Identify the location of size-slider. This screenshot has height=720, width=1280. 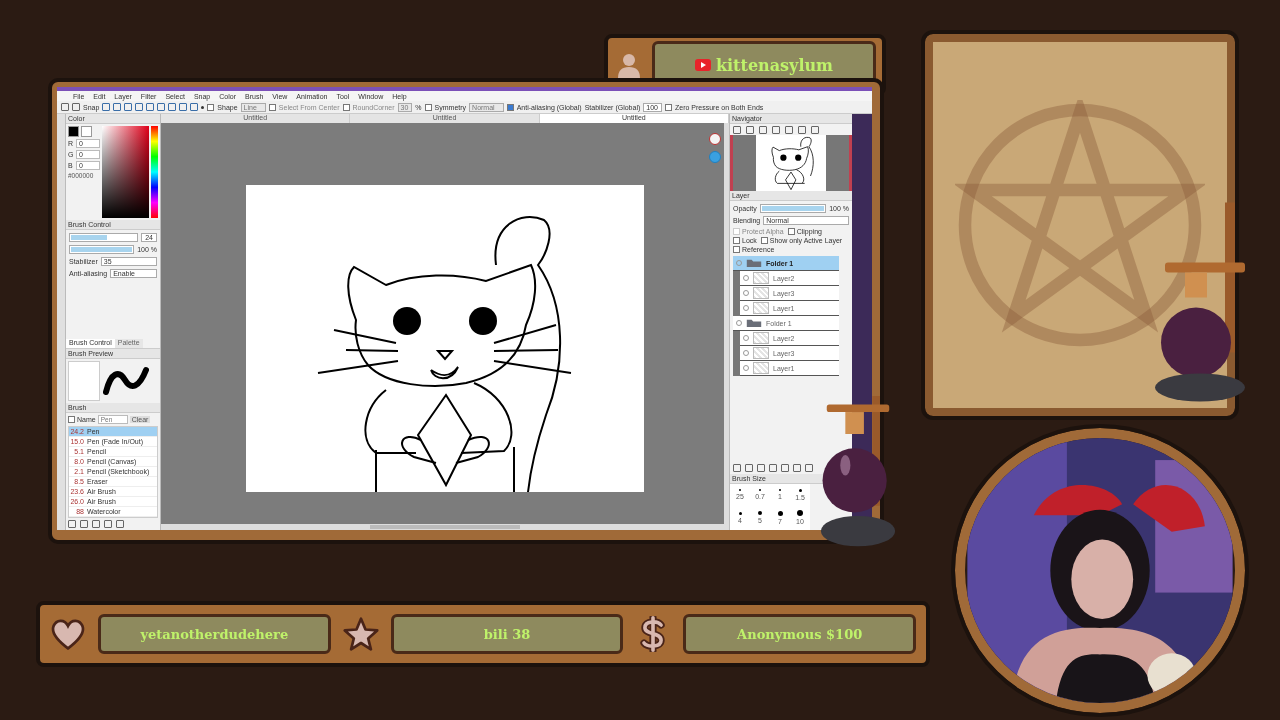
(104, 237).